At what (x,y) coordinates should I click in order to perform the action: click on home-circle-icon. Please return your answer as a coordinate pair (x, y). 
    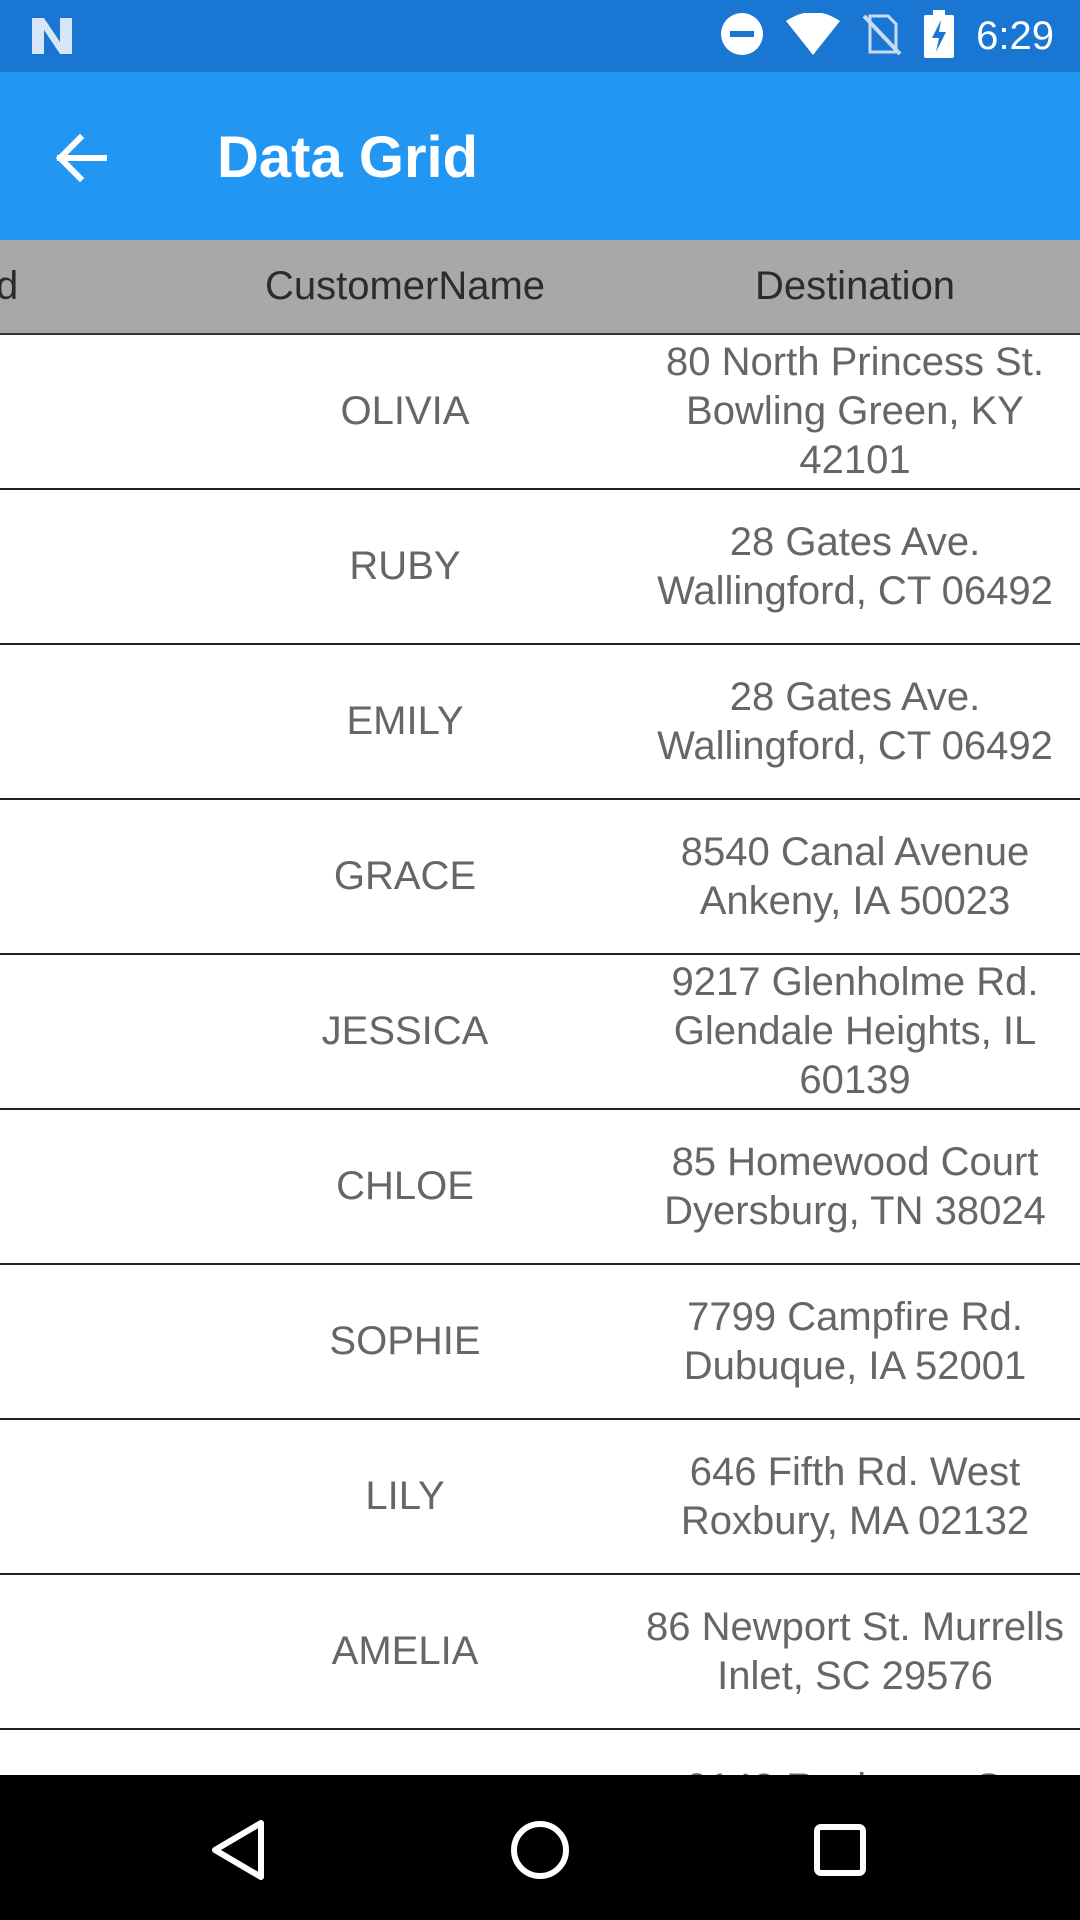
    Looking at the image, I should click on (540, 1850).